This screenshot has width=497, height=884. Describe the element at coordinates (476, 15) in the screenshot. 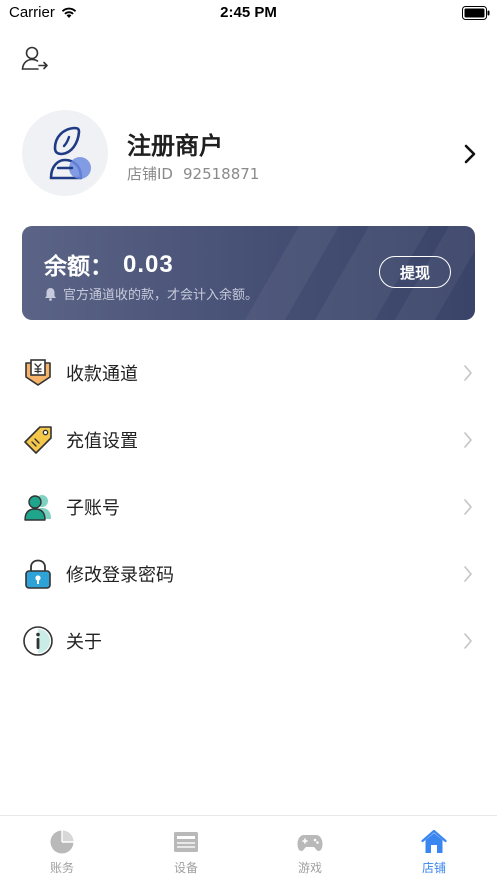

I see `battery-icon` at that location.